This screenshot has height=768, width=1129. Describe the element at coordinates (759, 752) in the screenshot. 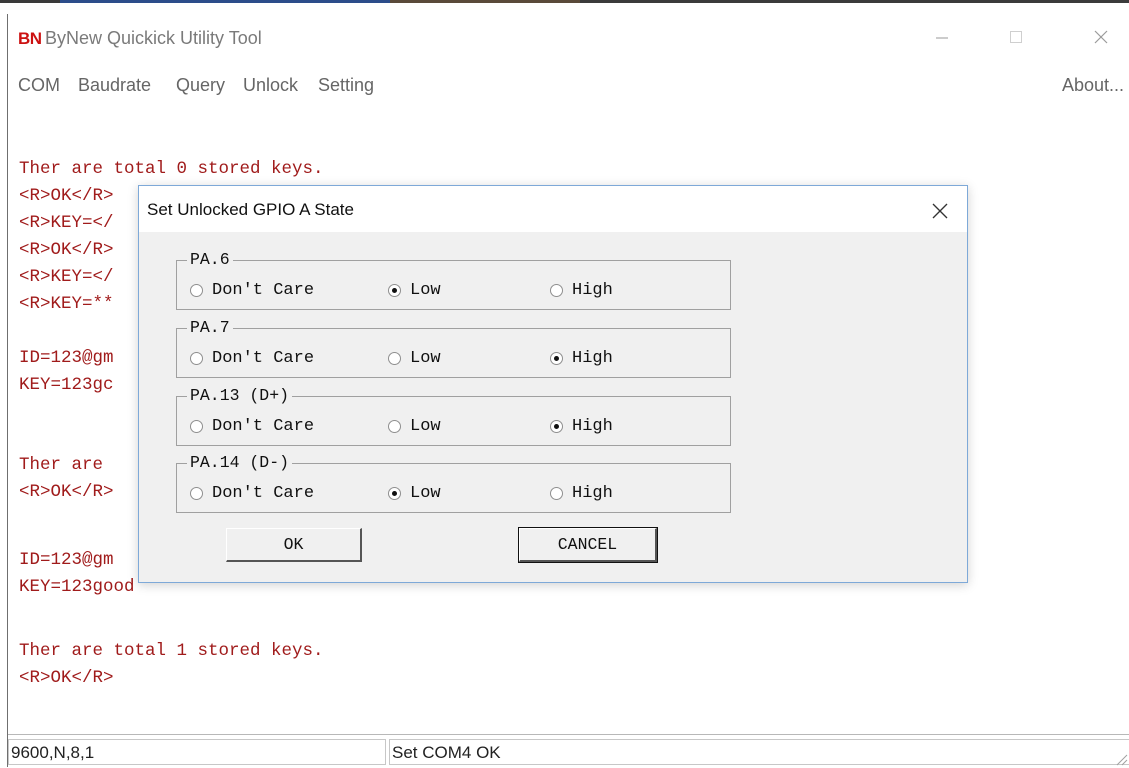

I see `status-message: Set COM4 OK` at that location.